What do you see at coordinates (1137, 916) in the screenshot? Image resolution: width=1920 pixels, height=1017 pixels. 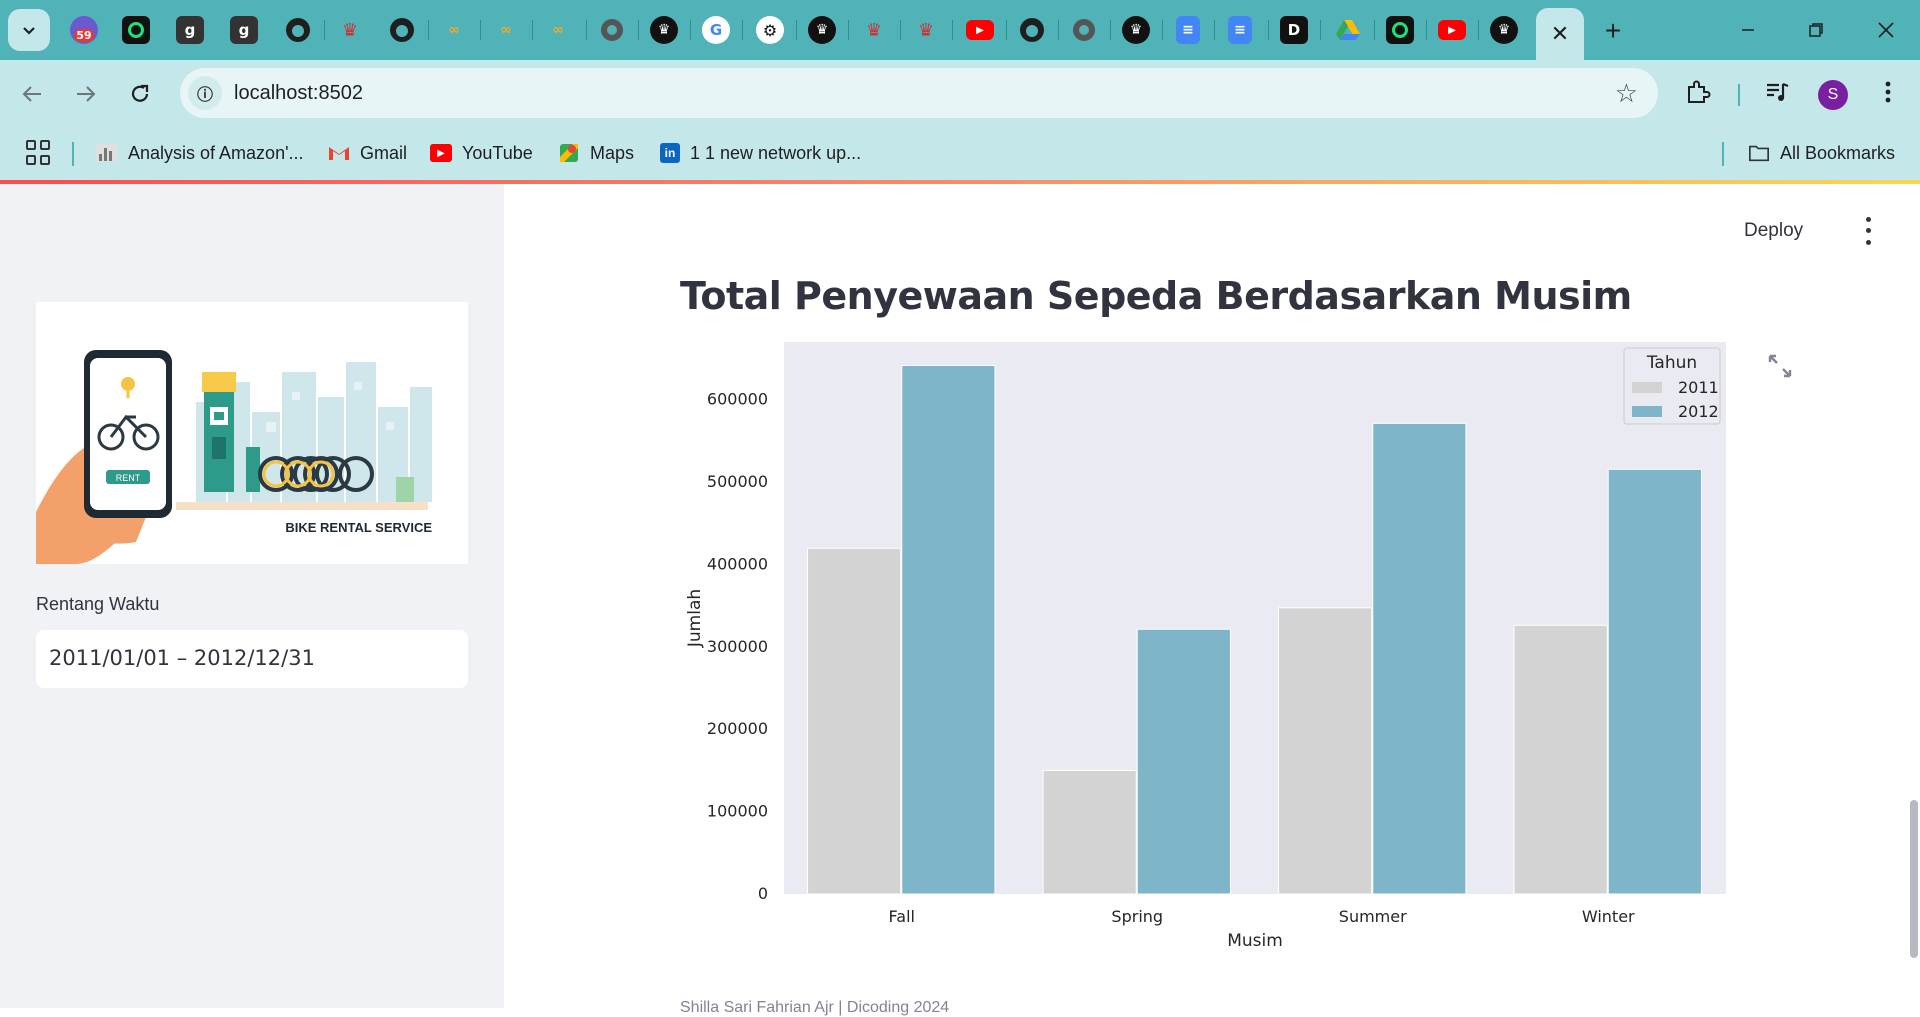 I see `x-tick-label: Spring` at bounding box center [1137, 916].